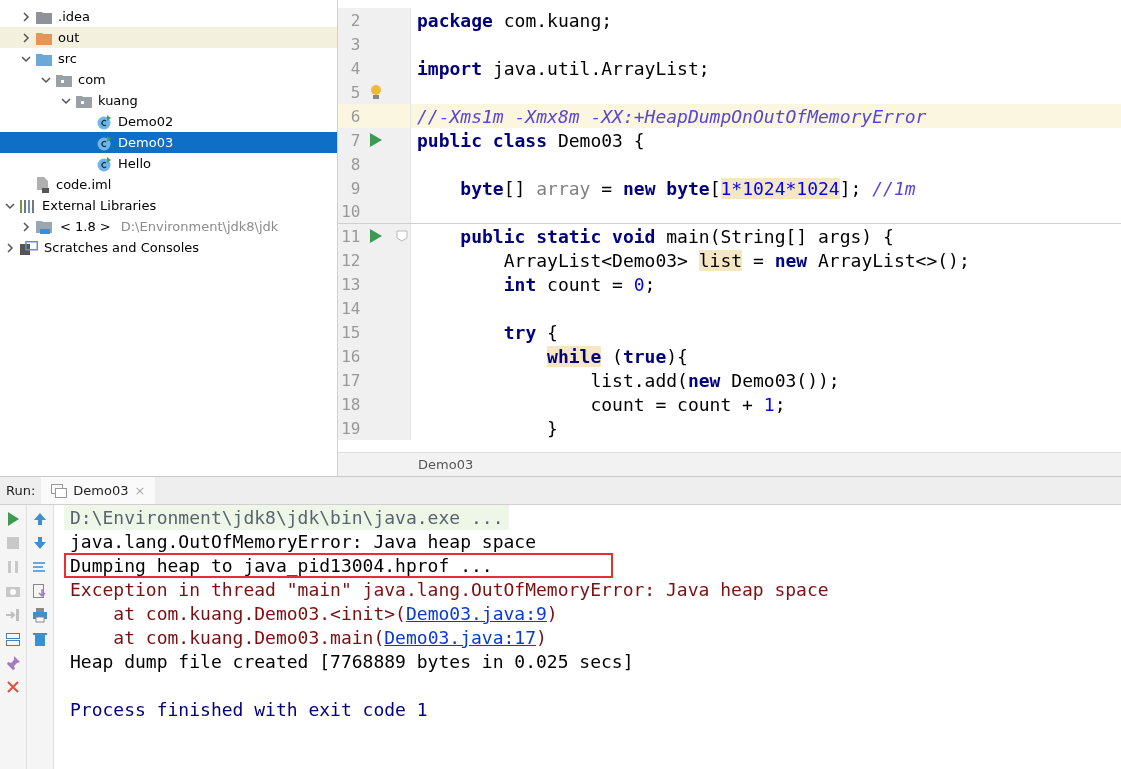  I want to click on tree-item: < 1.8 > D:\Environment\jdk8\jdk, so click(168, 226).